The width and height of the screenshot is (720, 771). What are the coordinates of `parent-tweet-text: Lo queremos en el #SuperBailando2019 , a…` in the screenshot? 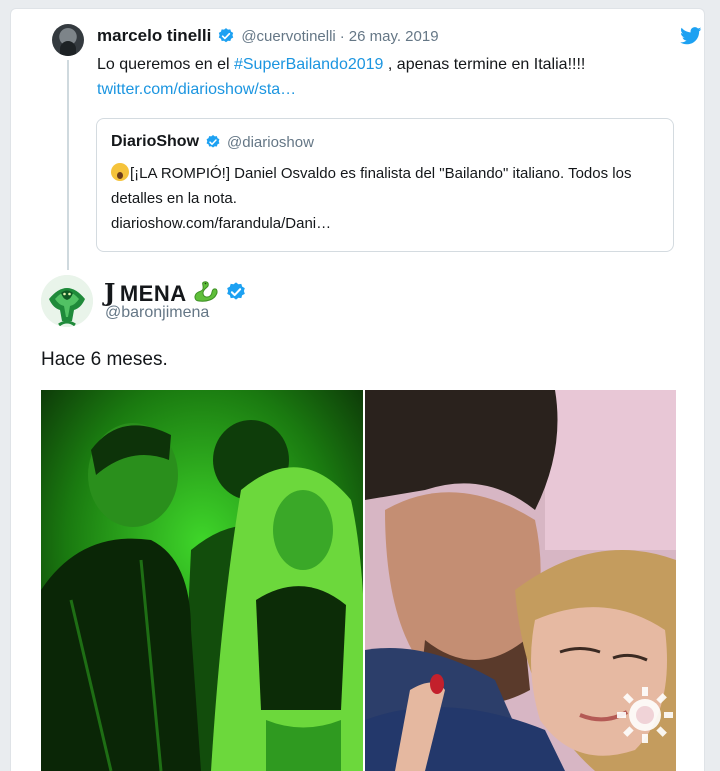 It's located at (367, 77).